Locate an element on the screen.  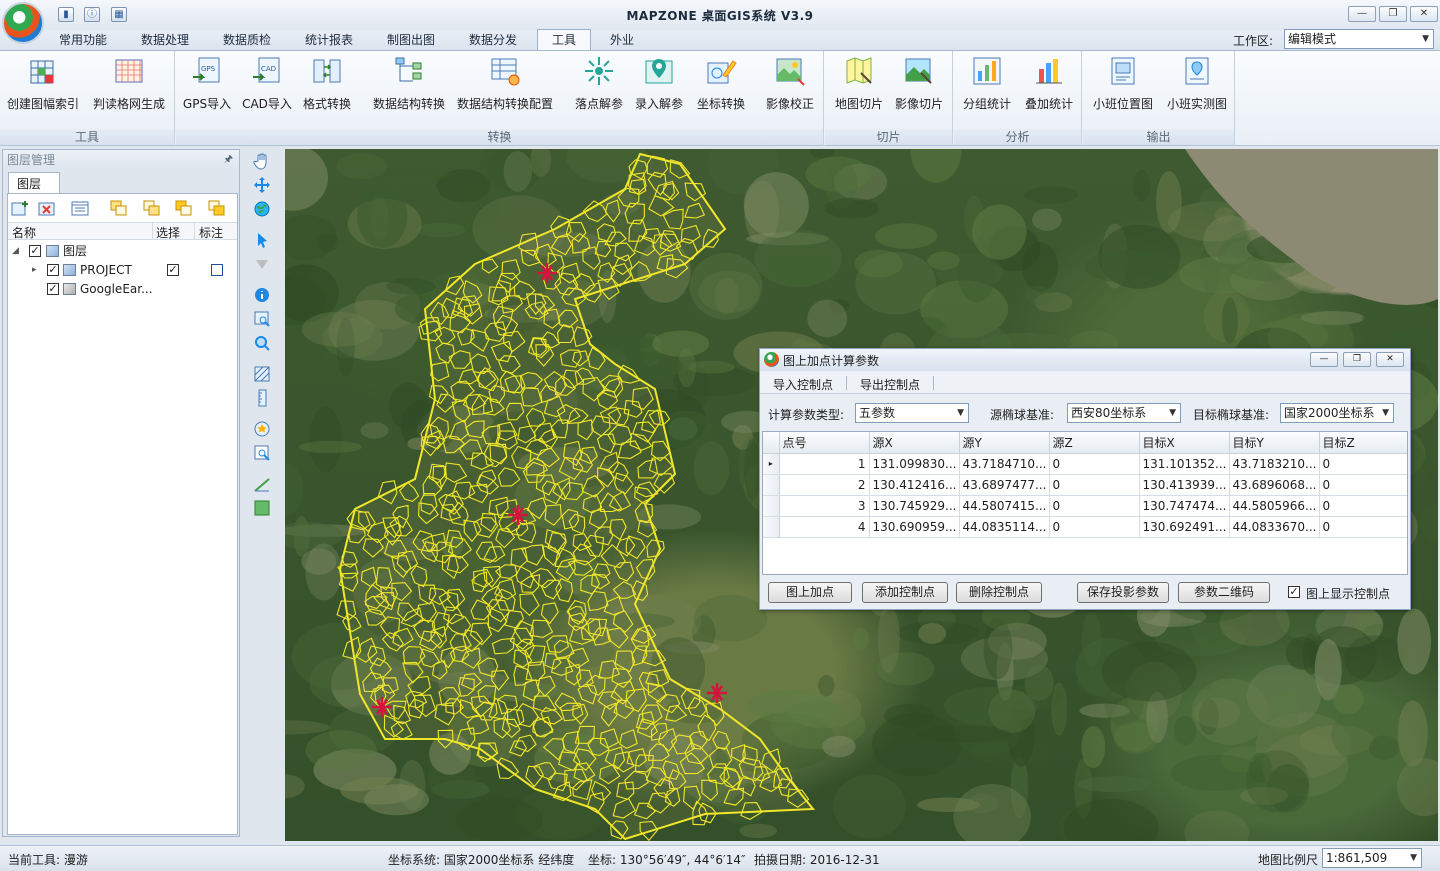
tree-row-project: ▸ ✓ PROJECT ✓ is located at coordinates (122, 270).